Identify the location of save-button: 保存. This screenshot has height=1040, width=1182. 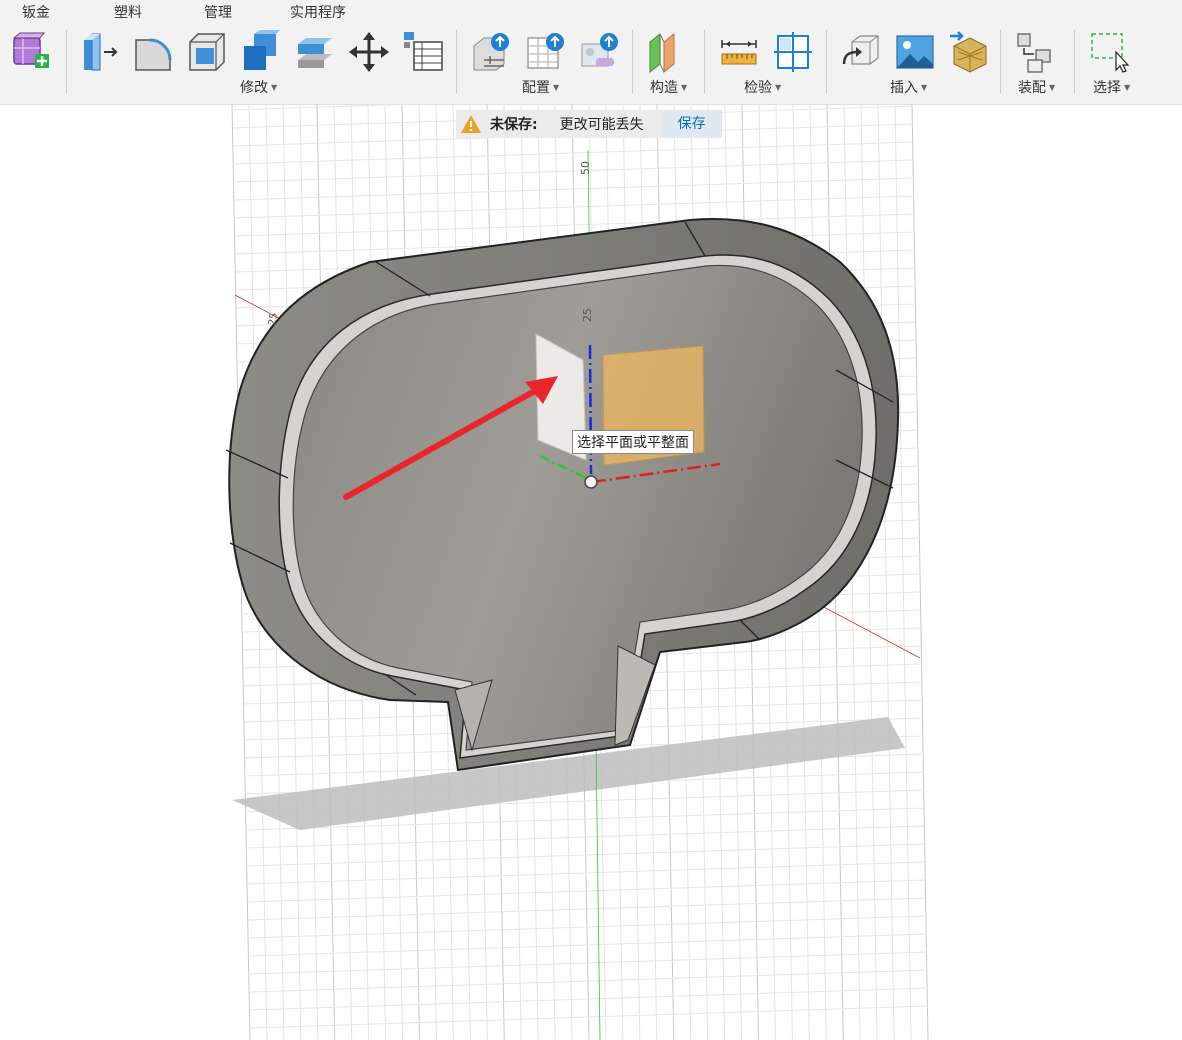
(691, 124).